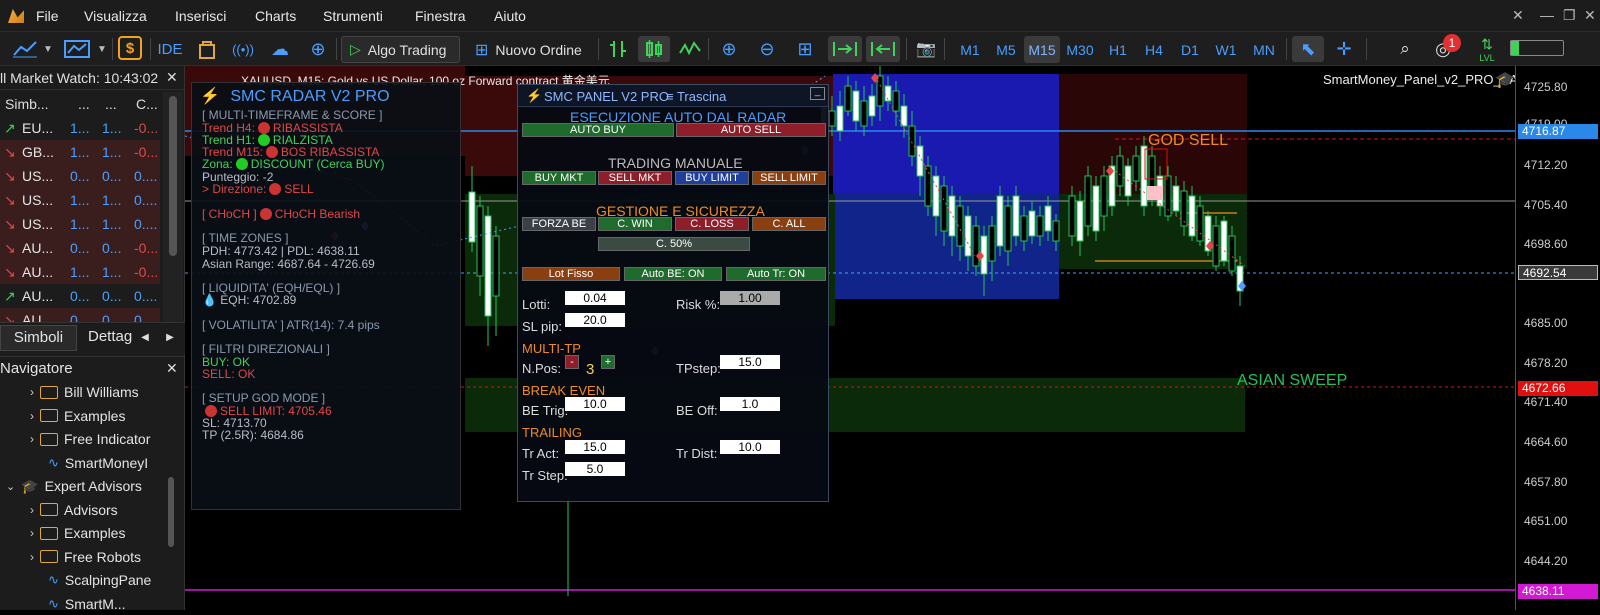 This screenshot has height=615, width=1600. I want to click on pin-icon: ✕, so click(1518, 15).